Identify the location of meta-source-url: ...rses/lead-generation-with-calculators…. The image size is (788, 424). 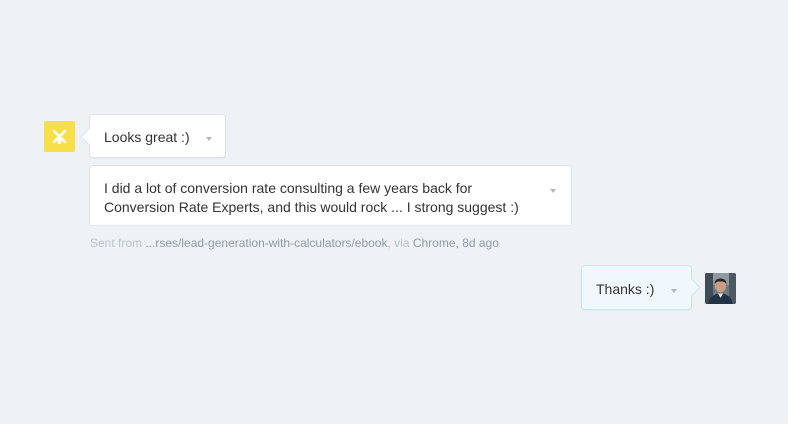
(266, 243).